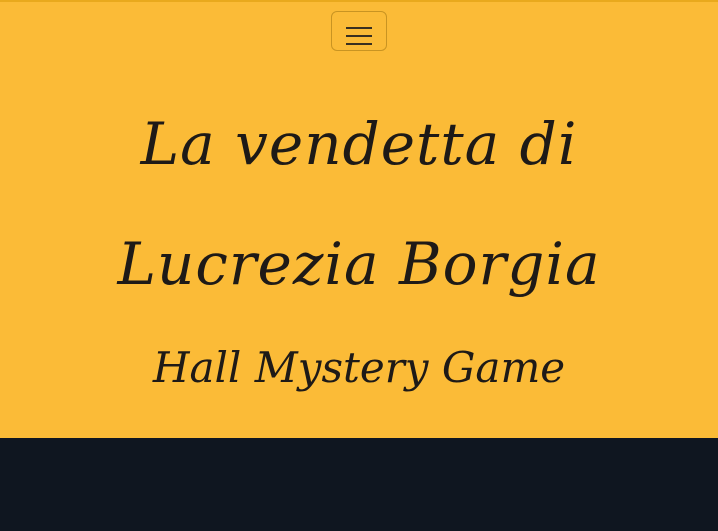 Image resolution: width=718 pixels, height=531 pixels. Describe the element at coordinates (359, 35) in the screenshot. I see `hamburger-menu-icon` at that location.